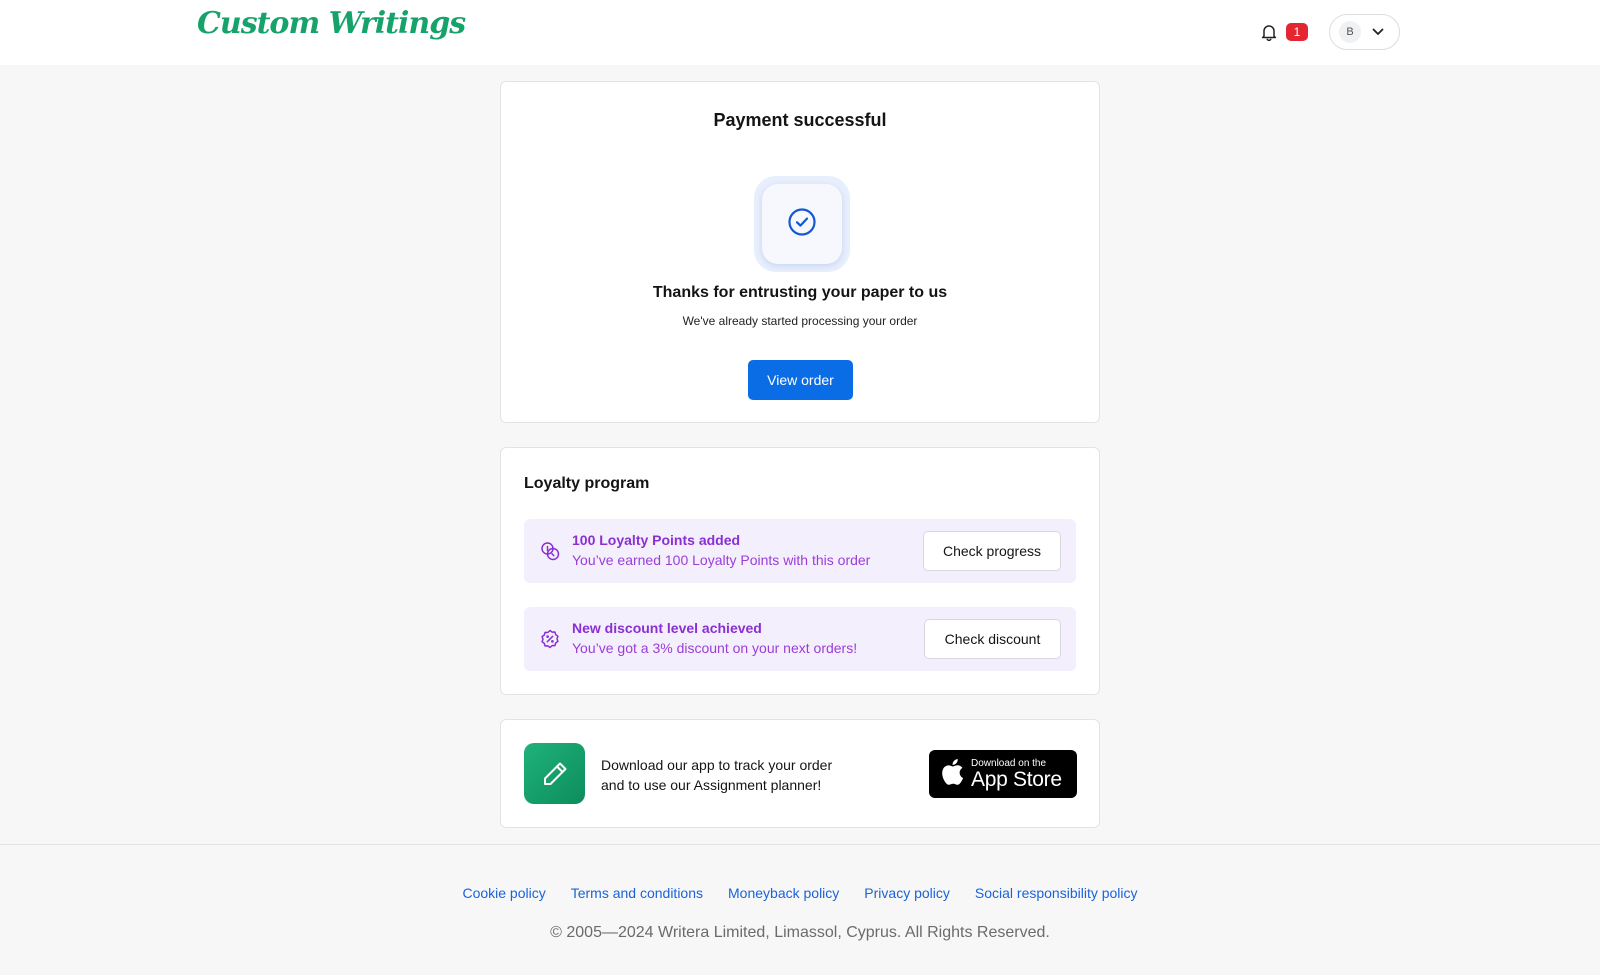 The height and width of the screenshot is (975, 1600). I want to click on coins-icon, so click(550, 551).